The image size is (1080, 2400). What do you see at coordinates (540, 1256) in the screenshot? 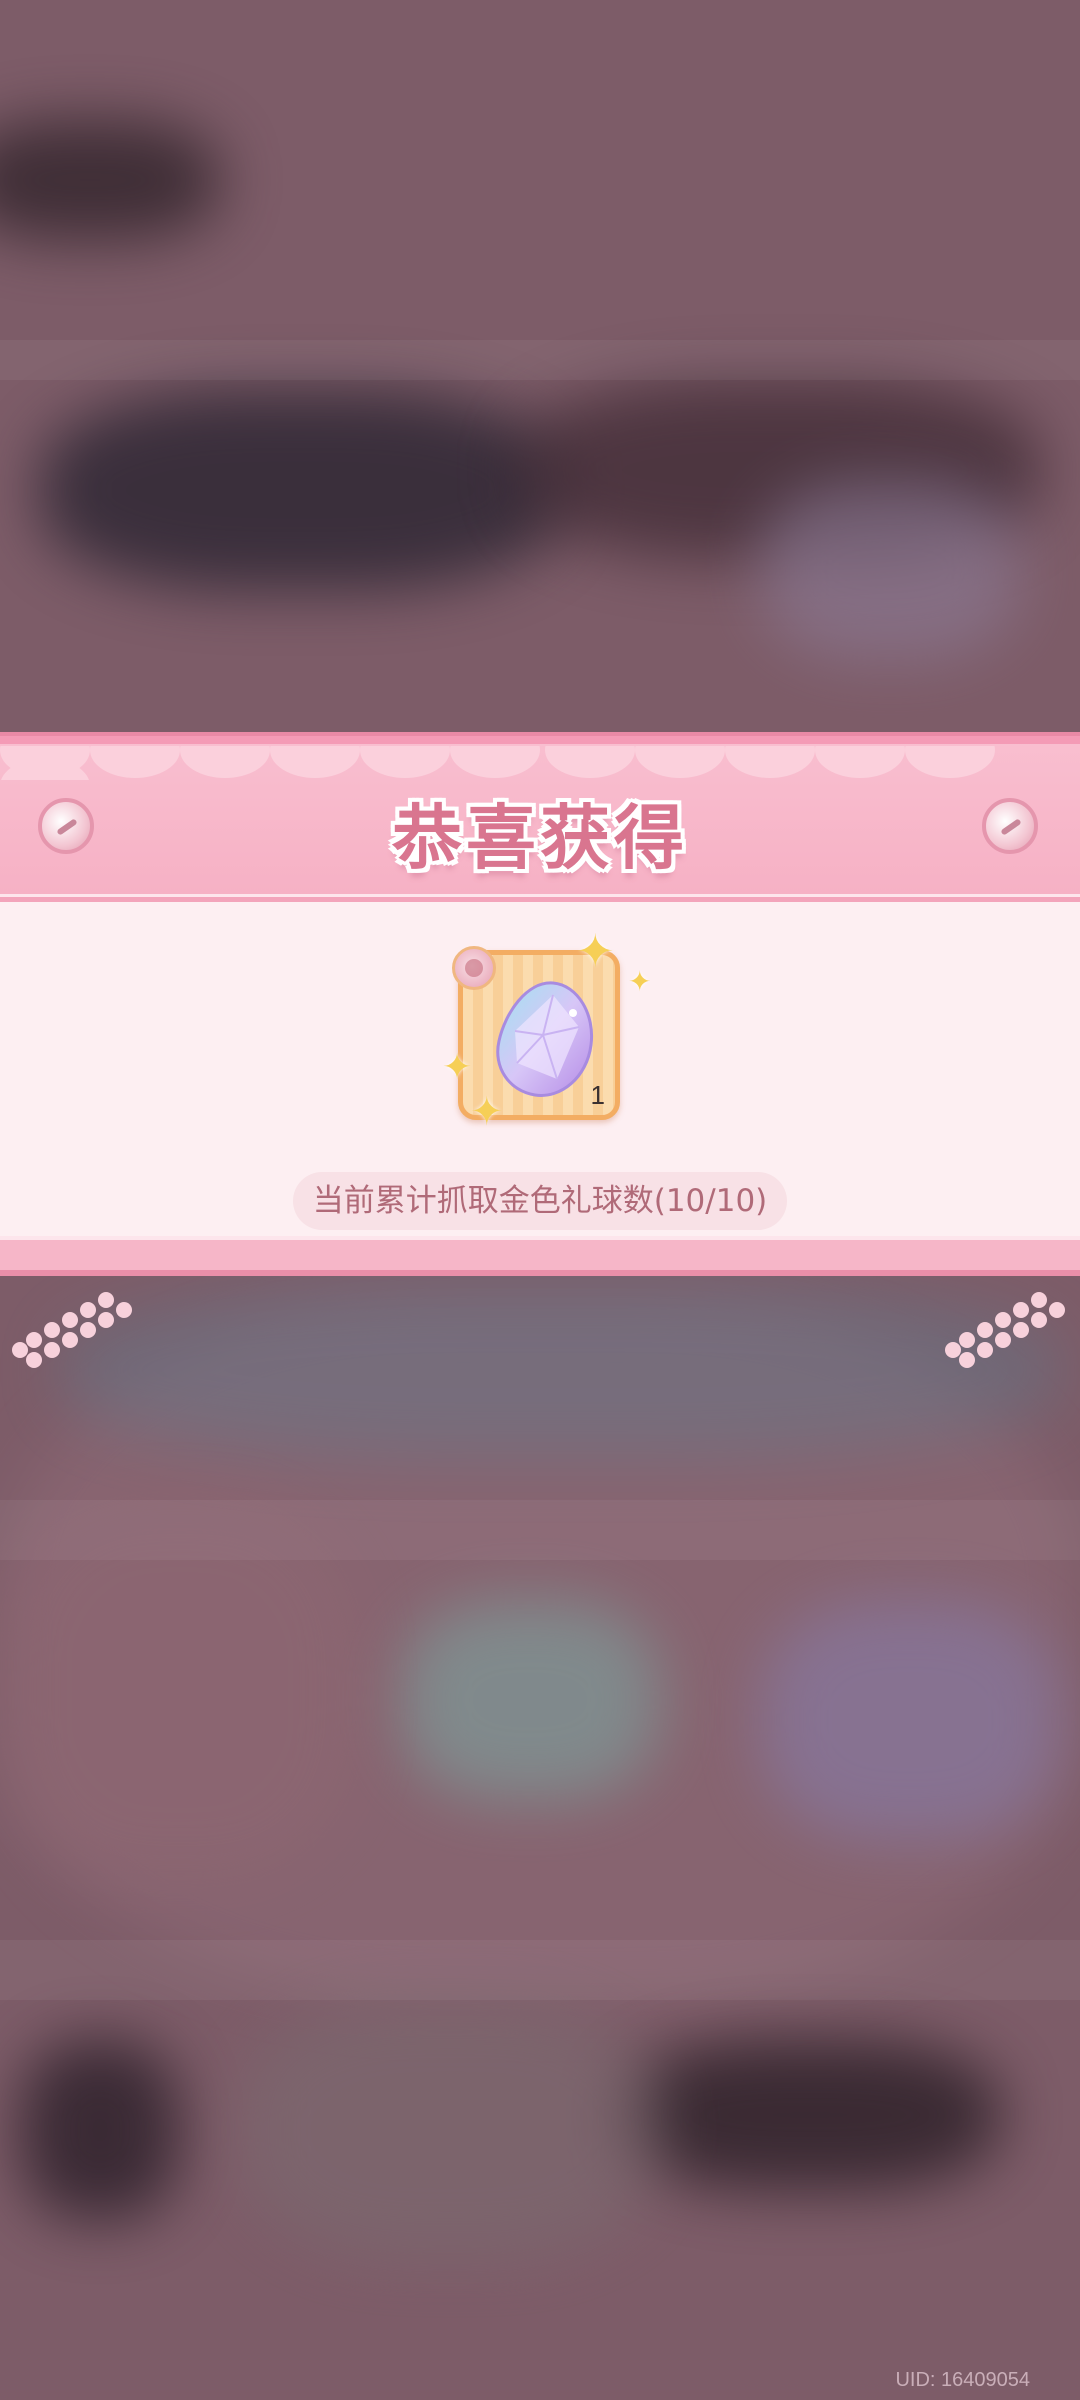
I see `popup-footer-band` at bounding box center [540, 1256].